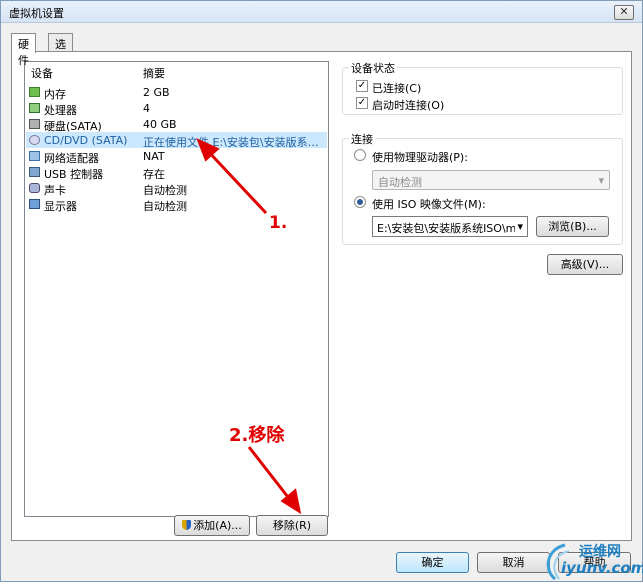 Image resolution: width=643 pixels, height=584 pixels. What do you see at coordinates (257, 435) in the screenshot?
I see `annotation-step2: 2.移除` at bounding box center [257, 435].